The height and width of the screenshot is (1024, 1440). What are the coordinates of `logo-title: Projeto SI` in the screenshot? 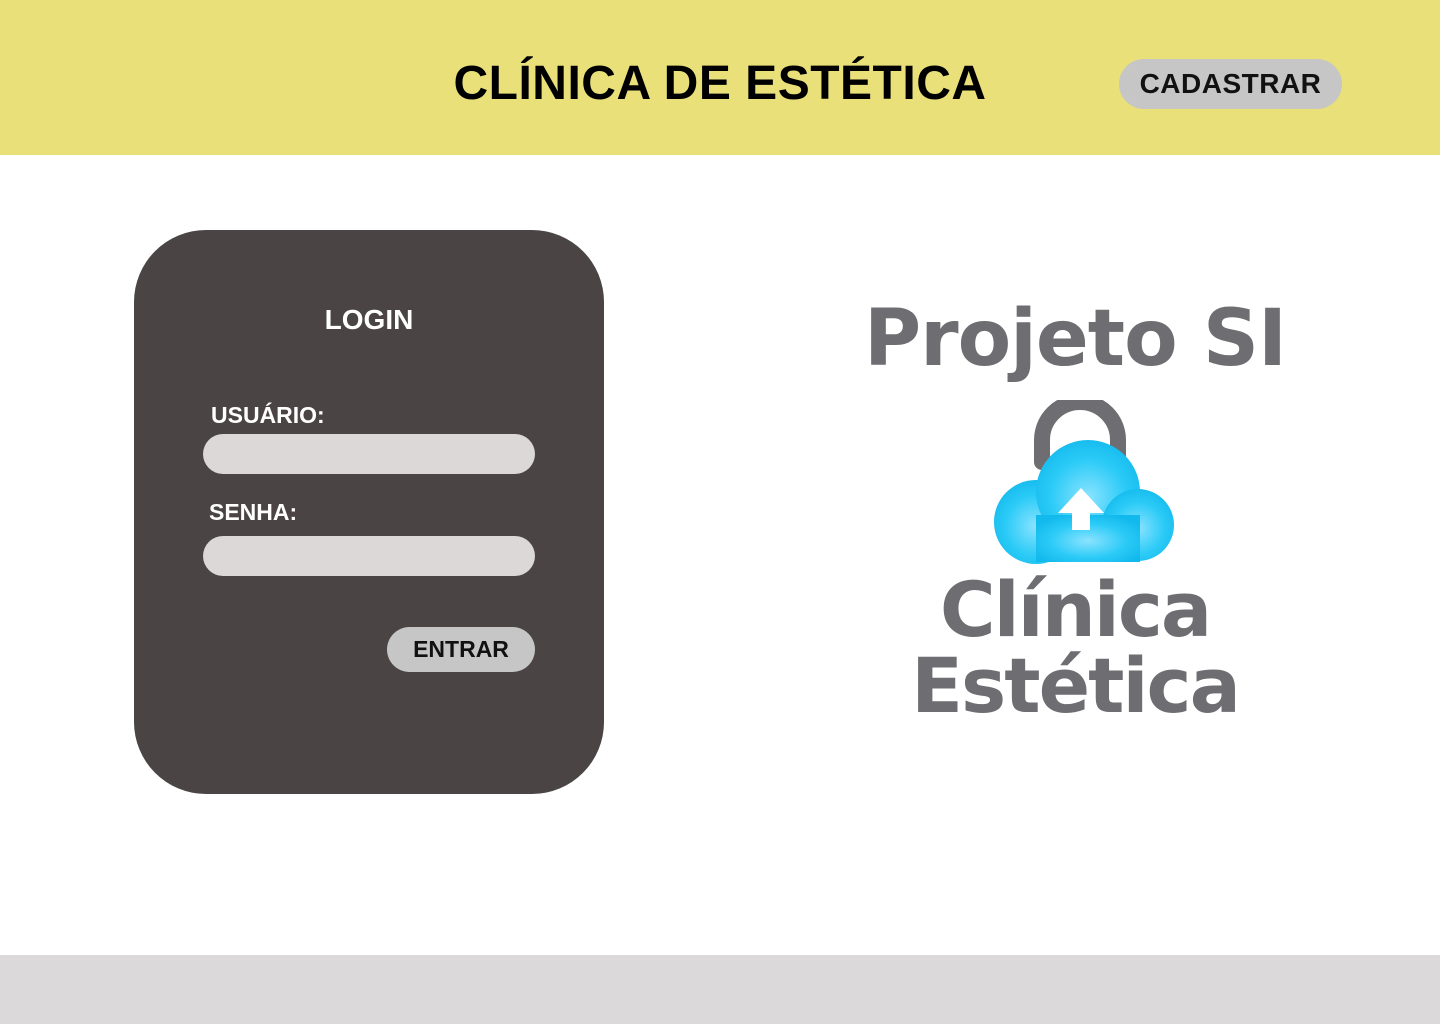 It's located at (1075, 339).